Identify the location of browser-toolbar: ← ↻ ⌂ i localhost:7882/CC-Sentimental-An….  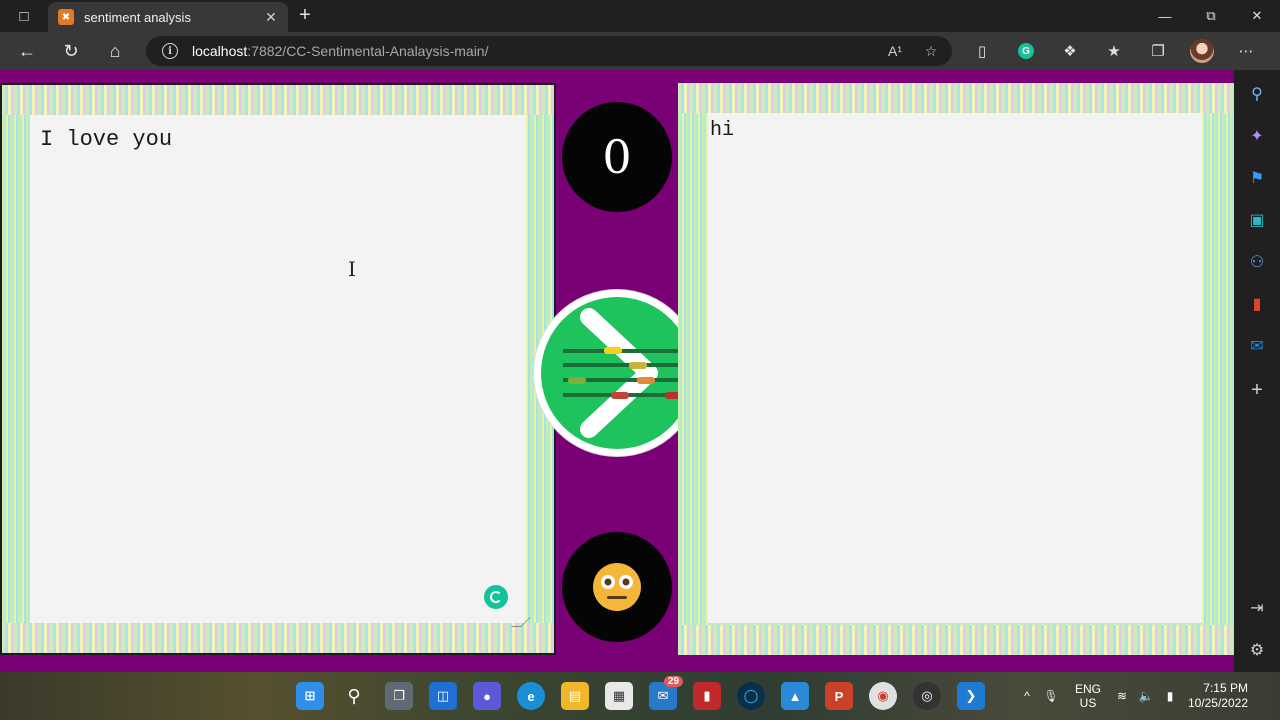
(640, 51).